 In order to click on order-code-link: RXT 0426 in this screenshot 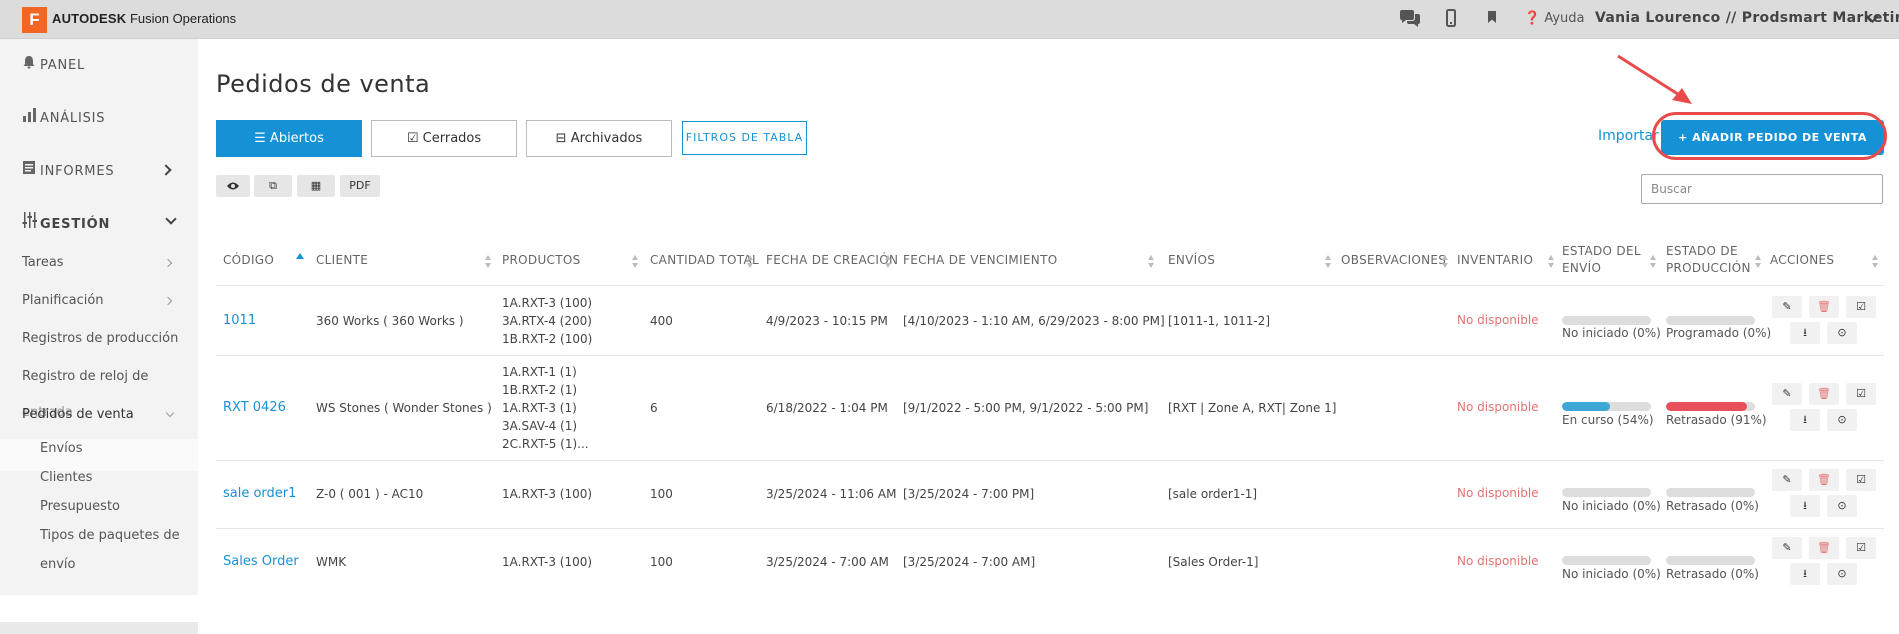, I will do `click(254, 408)`.